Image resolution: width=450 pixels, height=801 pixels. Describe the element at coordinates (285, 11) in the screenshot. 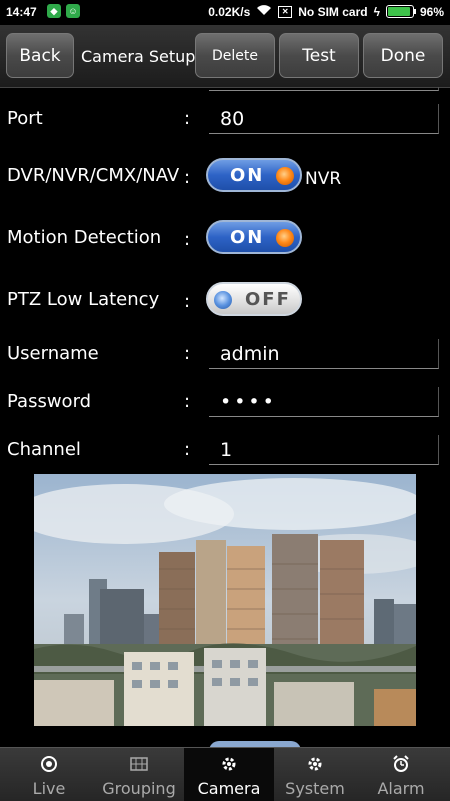

I see `no-sim-icon: ✕` at that location.